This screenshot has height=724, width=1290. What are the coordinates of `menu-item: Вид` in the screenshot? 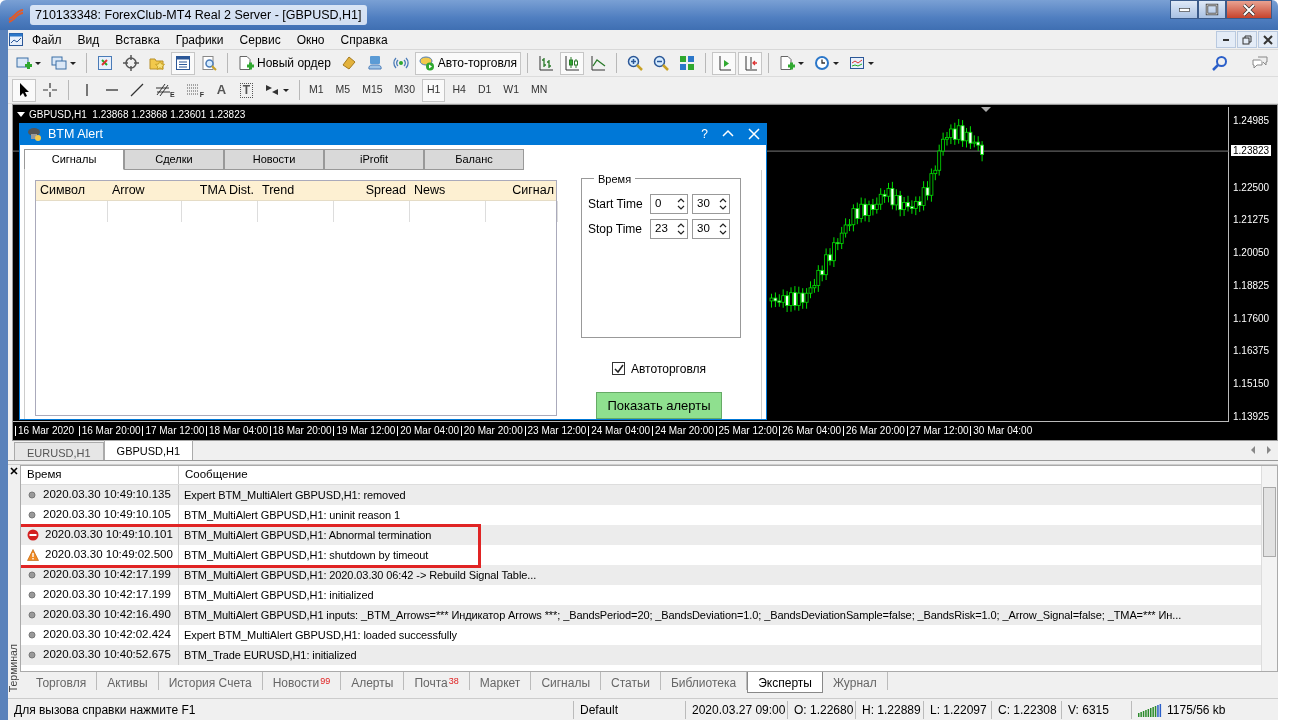 It's located at (88, 39).